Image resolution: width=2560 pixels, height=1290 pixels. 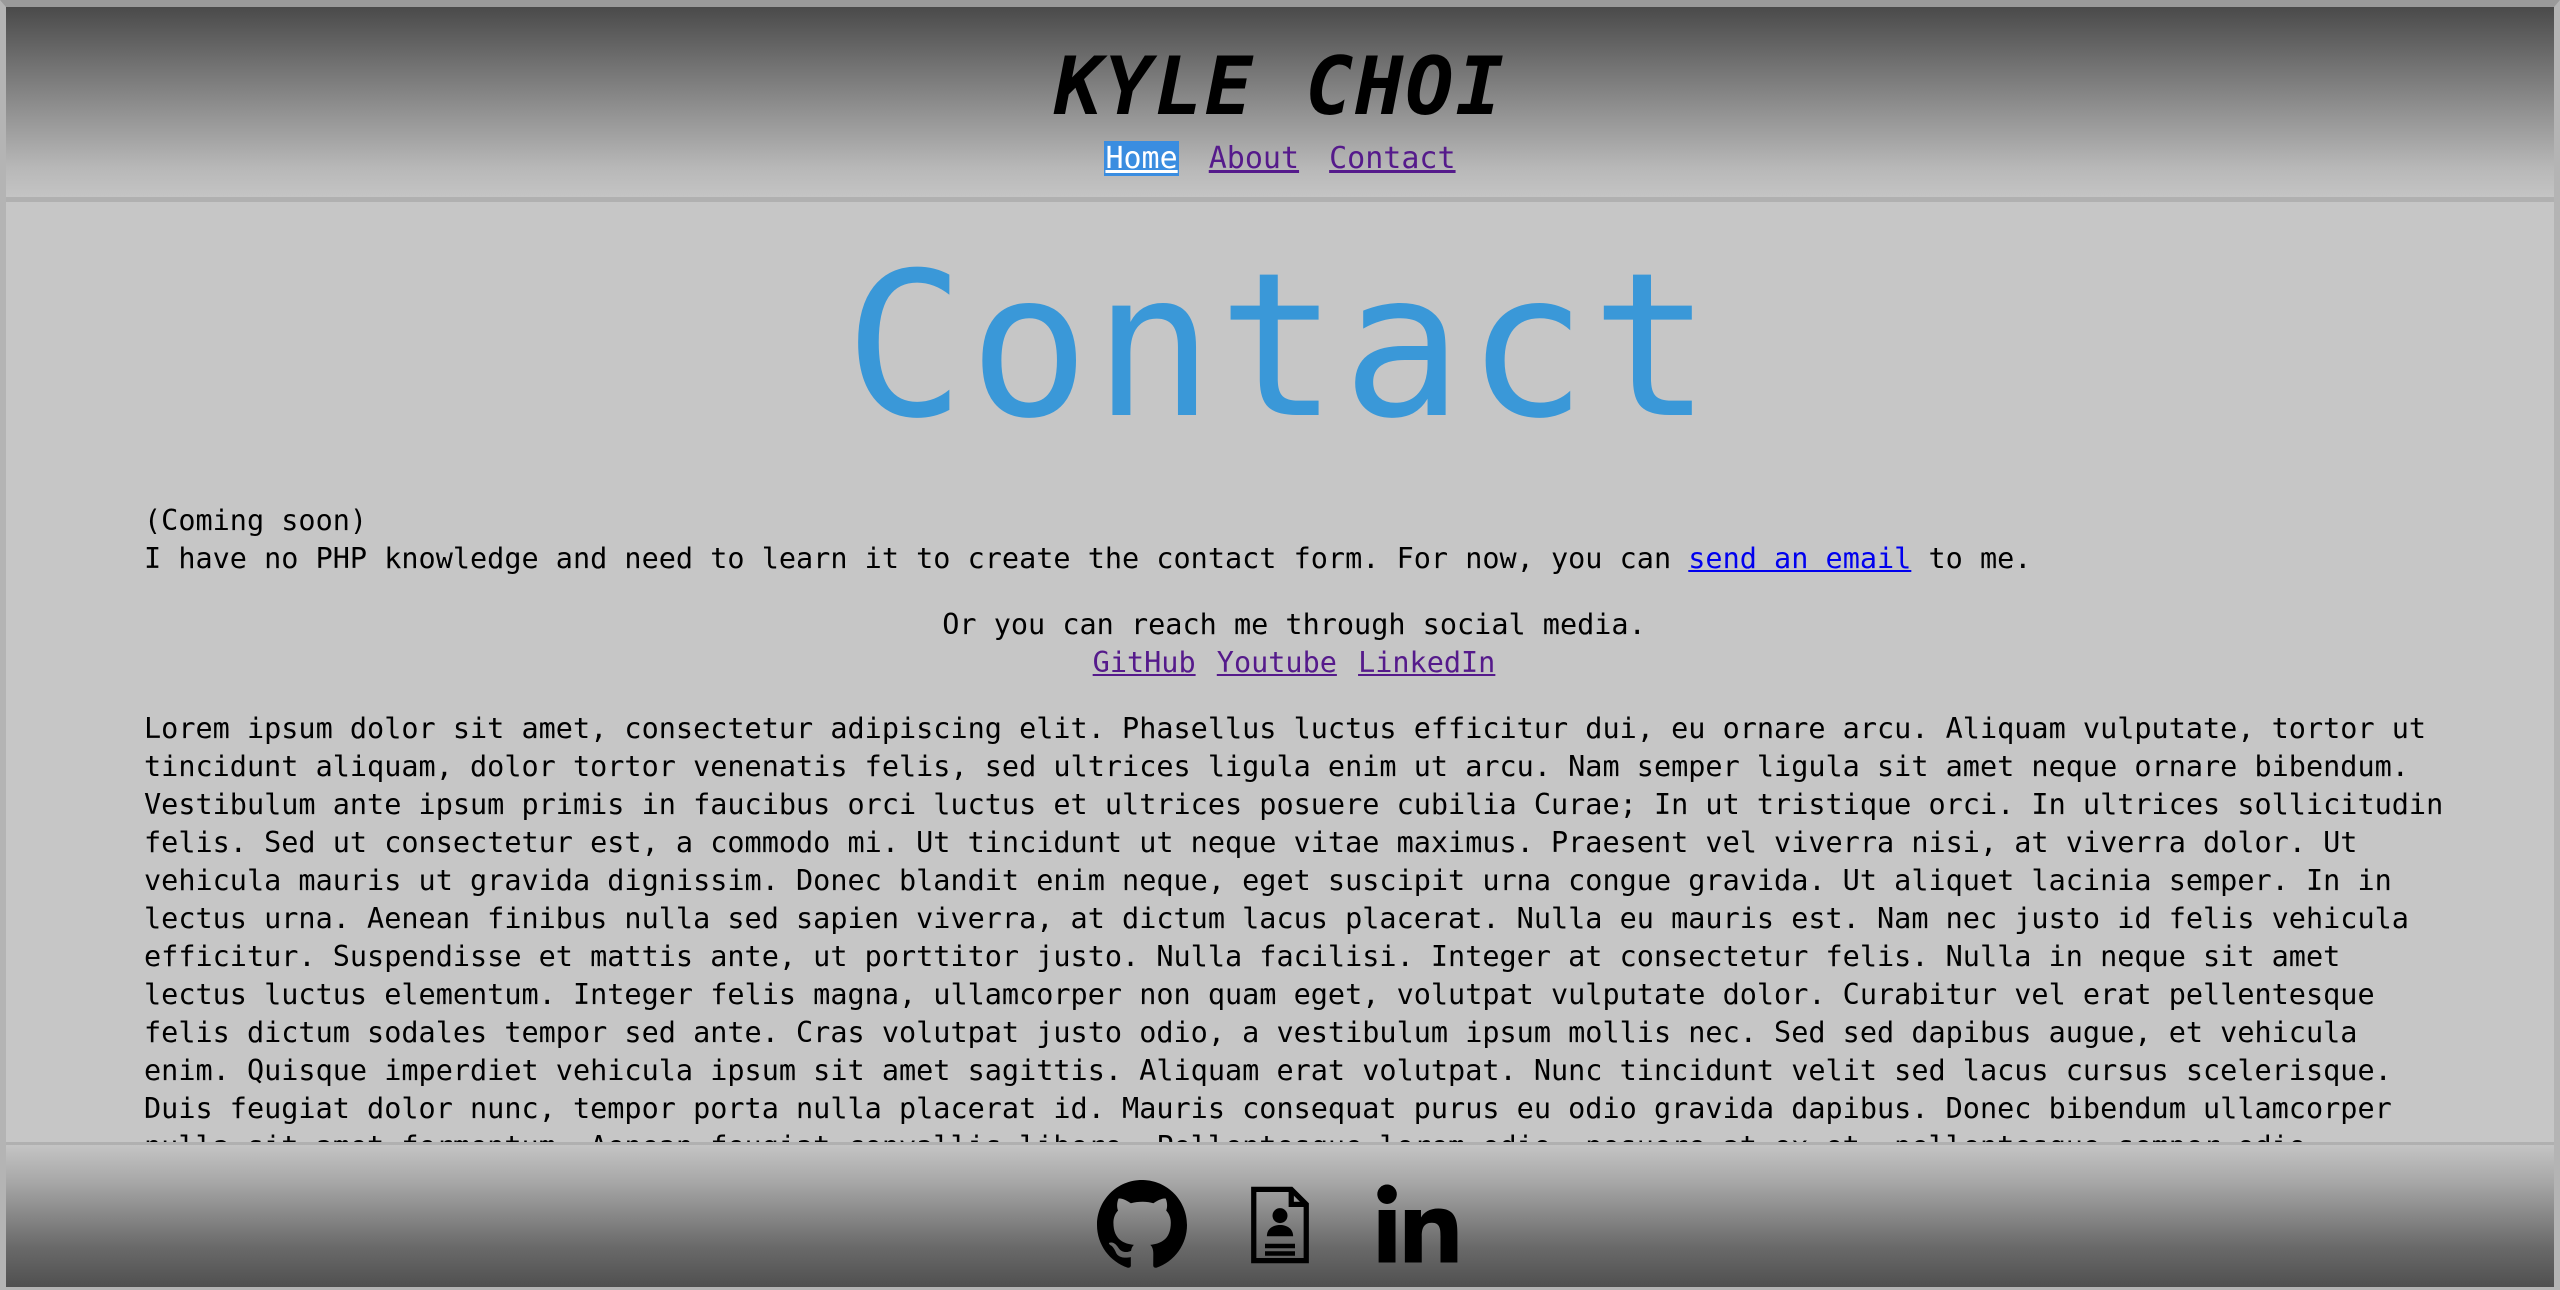 I want to click on intro-text-after: to me., so click(x=1971, y=558).